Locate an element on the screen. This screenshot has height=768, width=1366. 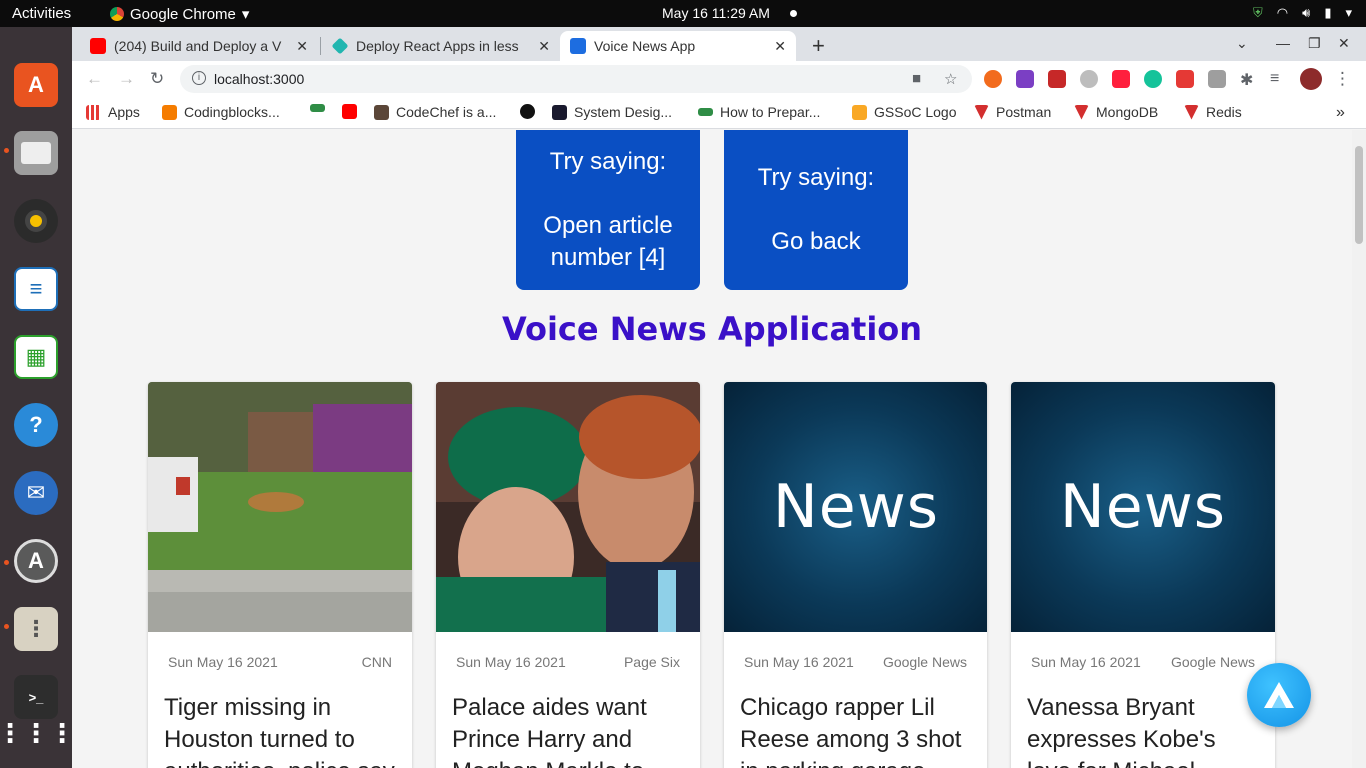
writer-icon: ≡ is located at coordinates (36, 289).